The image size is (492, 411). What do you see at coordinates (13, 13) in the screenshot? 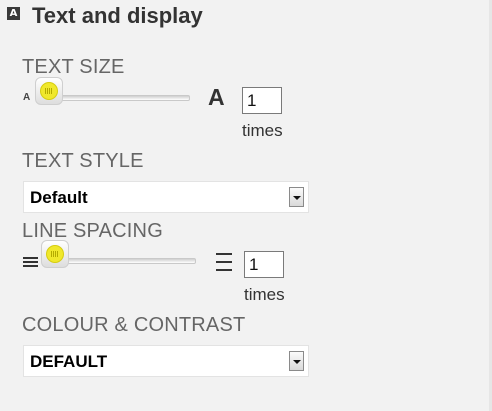
I see `text-display-icon: A` at bounding box center [13, 13].